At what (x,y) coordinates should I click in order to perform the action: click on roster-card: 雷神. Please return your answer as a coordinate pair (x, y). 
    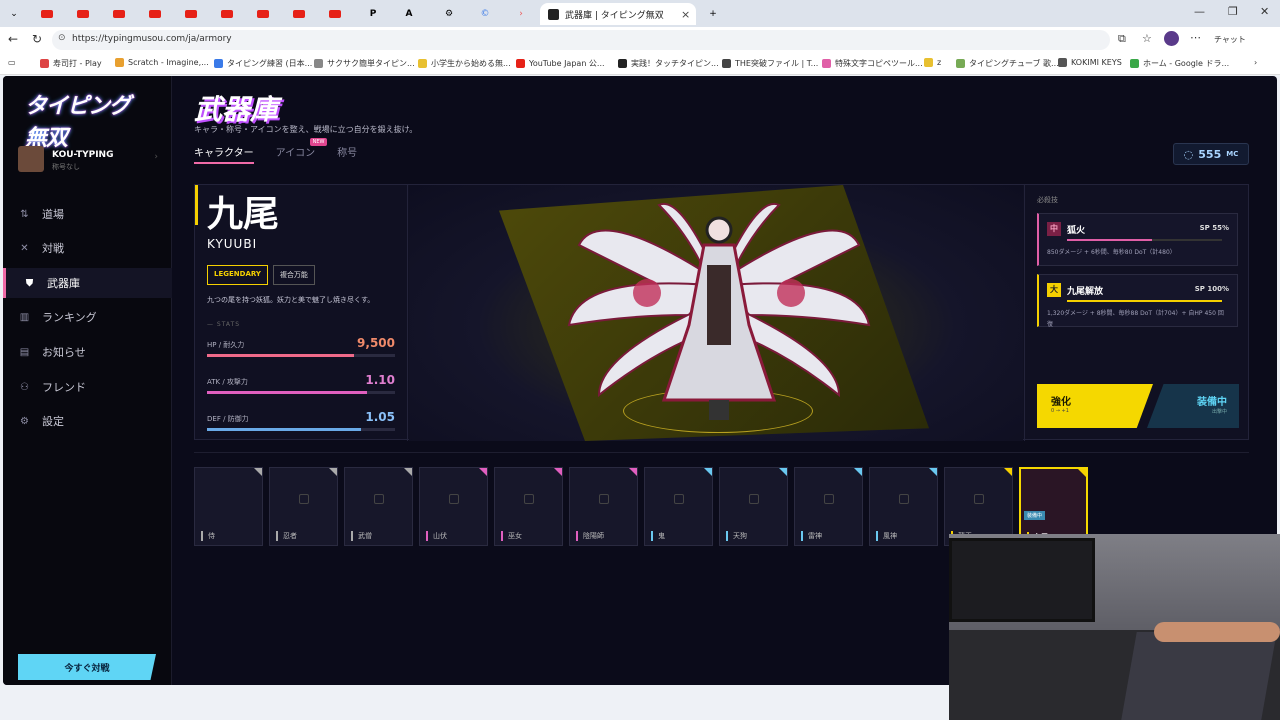
    Looking at the image, I should click on (828, 506).